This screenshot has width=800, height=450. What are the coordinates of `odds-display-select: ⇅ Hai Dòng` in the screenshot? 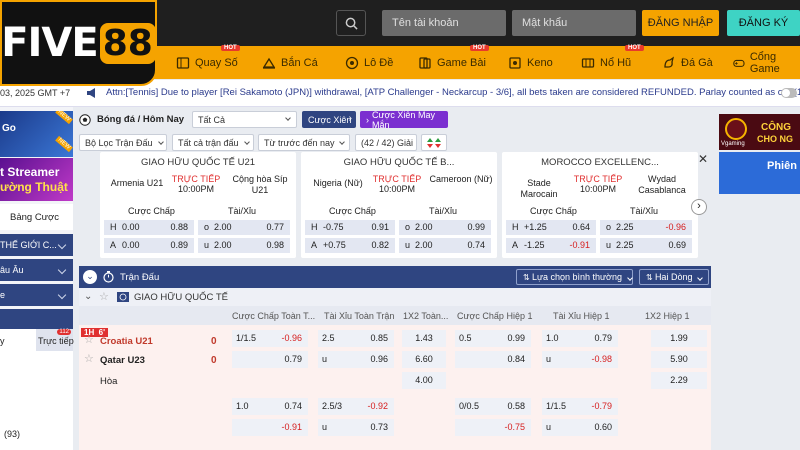 It's located at (674, 277).